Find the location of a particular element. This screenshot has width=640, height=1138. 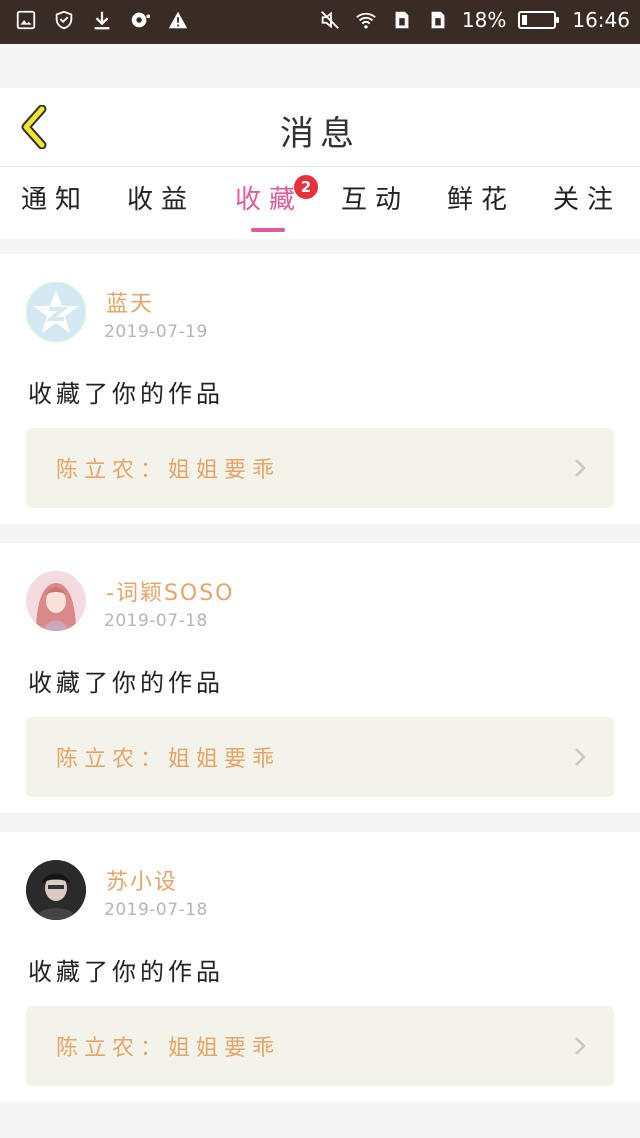

status-right-icons: 18% 16:46 is located at coordinates (474, 20).